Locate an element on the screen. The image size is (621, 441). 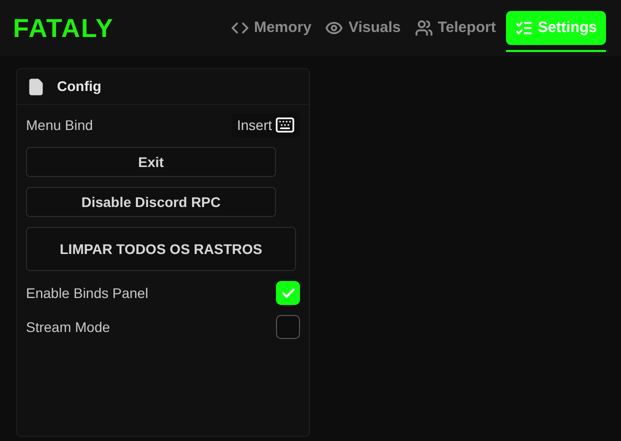
nav-tab: Memory is located at coordinates (271, 28).